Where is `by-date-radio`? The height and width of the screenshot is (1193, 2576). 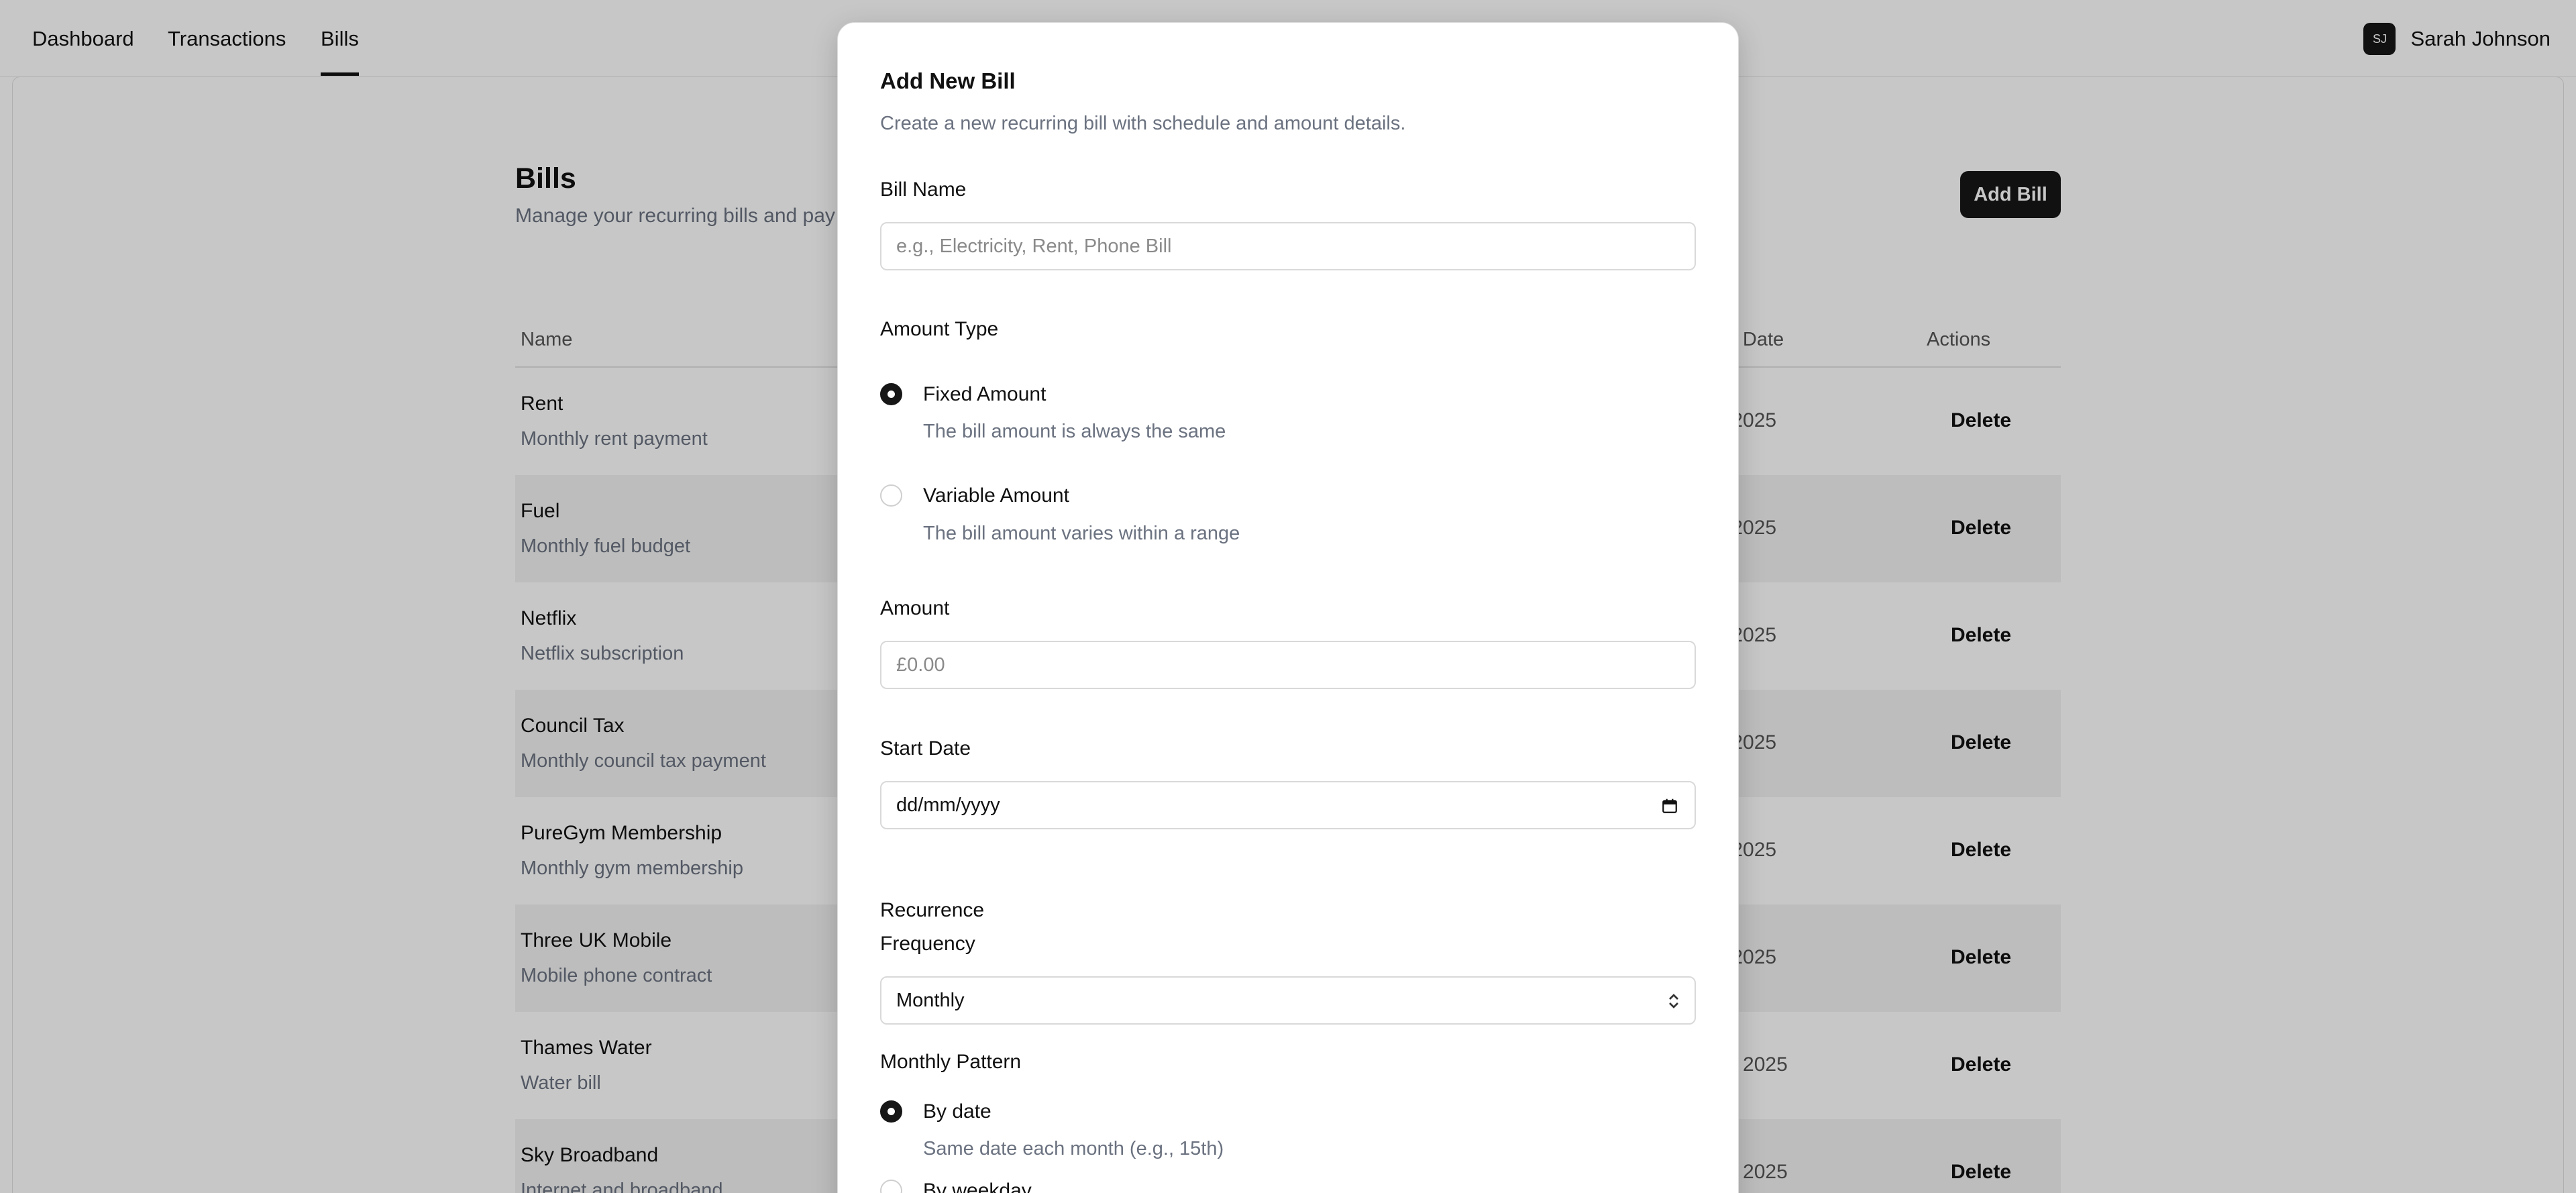
by-date-radio is located at coordinates (891, 1111).